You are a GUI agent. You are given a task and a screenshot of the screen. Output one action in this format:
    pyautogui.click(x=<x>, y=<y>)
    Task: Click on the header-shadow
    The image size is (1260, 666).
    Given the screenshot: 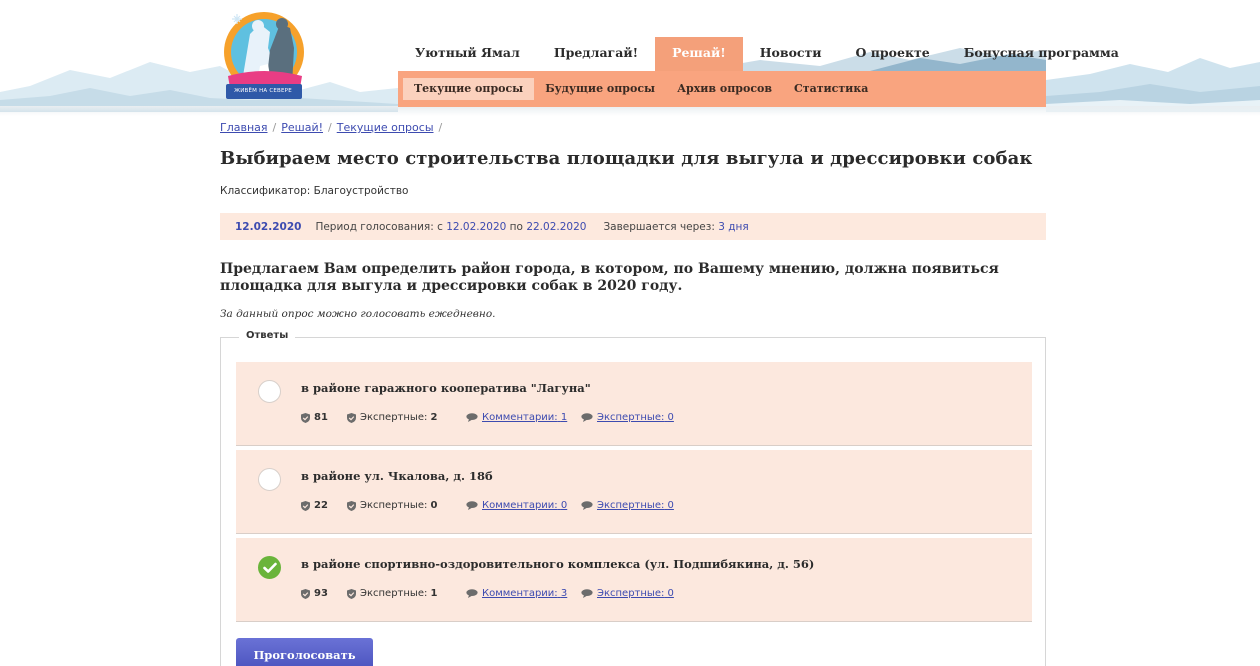 What is the action you would take?
    pyautogui.click(x=630, y=111)
    